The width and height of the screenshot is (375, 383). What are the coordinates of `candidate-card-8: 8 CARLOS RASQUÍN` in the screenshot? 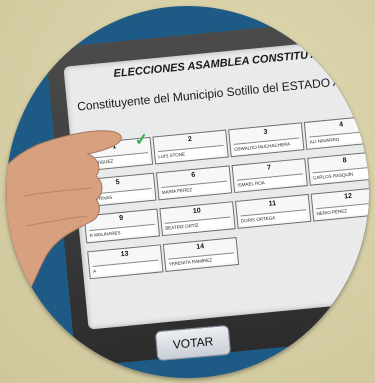 It's located at (338, 168).